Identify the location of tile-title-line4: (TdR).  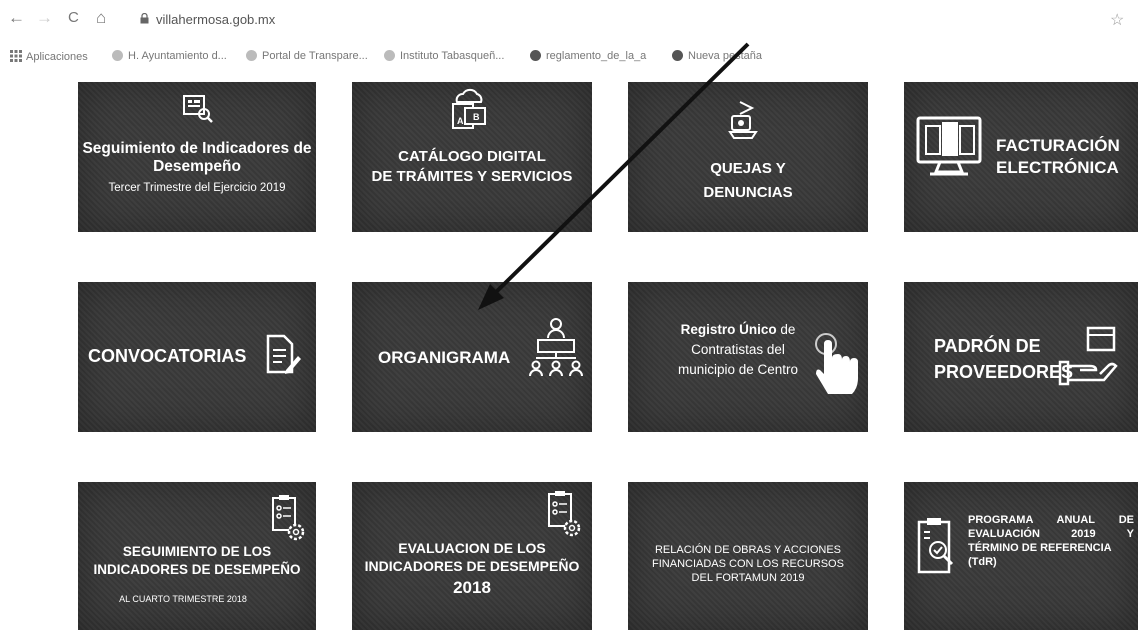
(982, 562).